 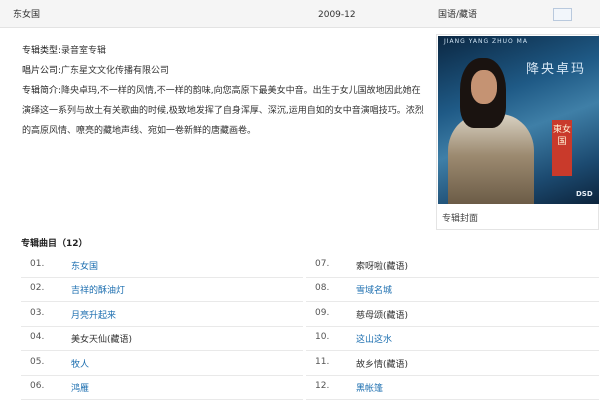 What do you see at coordinates (382, 267) in the screenshot?
I see `track-title: 索呀啦(藏语)` at bounding box center [382, 267].